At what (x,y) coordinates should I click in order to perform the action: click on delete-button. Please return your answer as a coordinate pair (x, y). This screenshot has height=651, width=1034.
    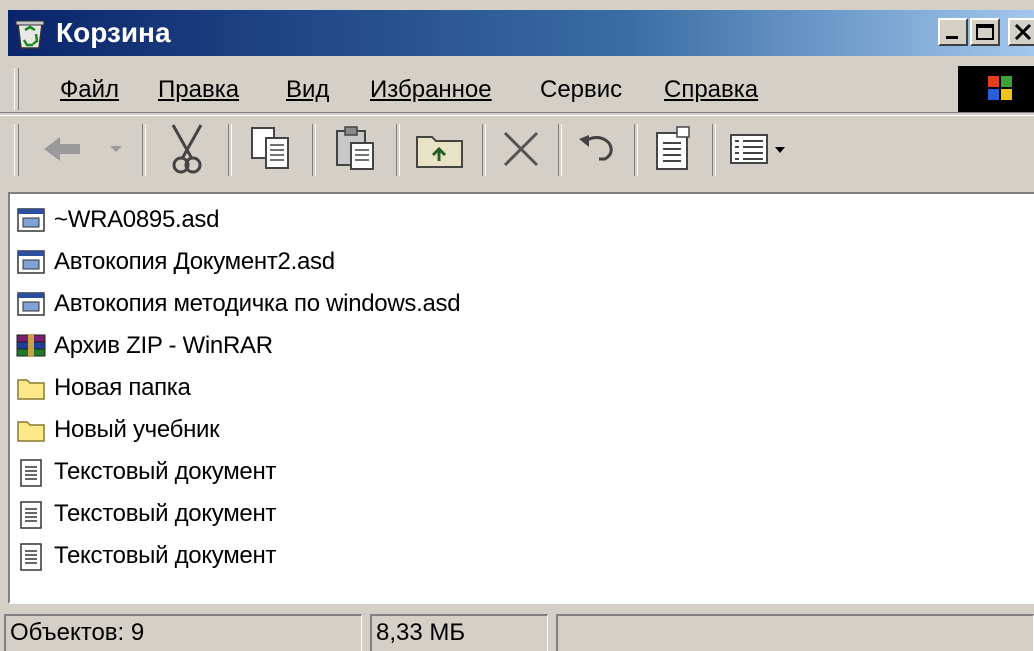
    Looking at the image, I should click on (521, 149).